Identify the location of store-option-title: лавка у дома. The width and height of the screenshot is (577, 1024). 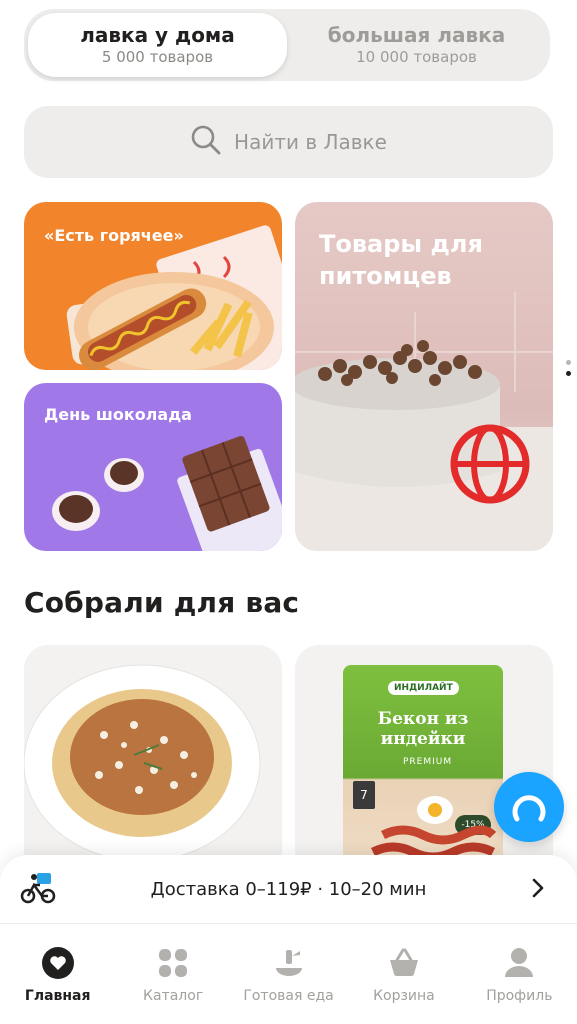
(157, 35).